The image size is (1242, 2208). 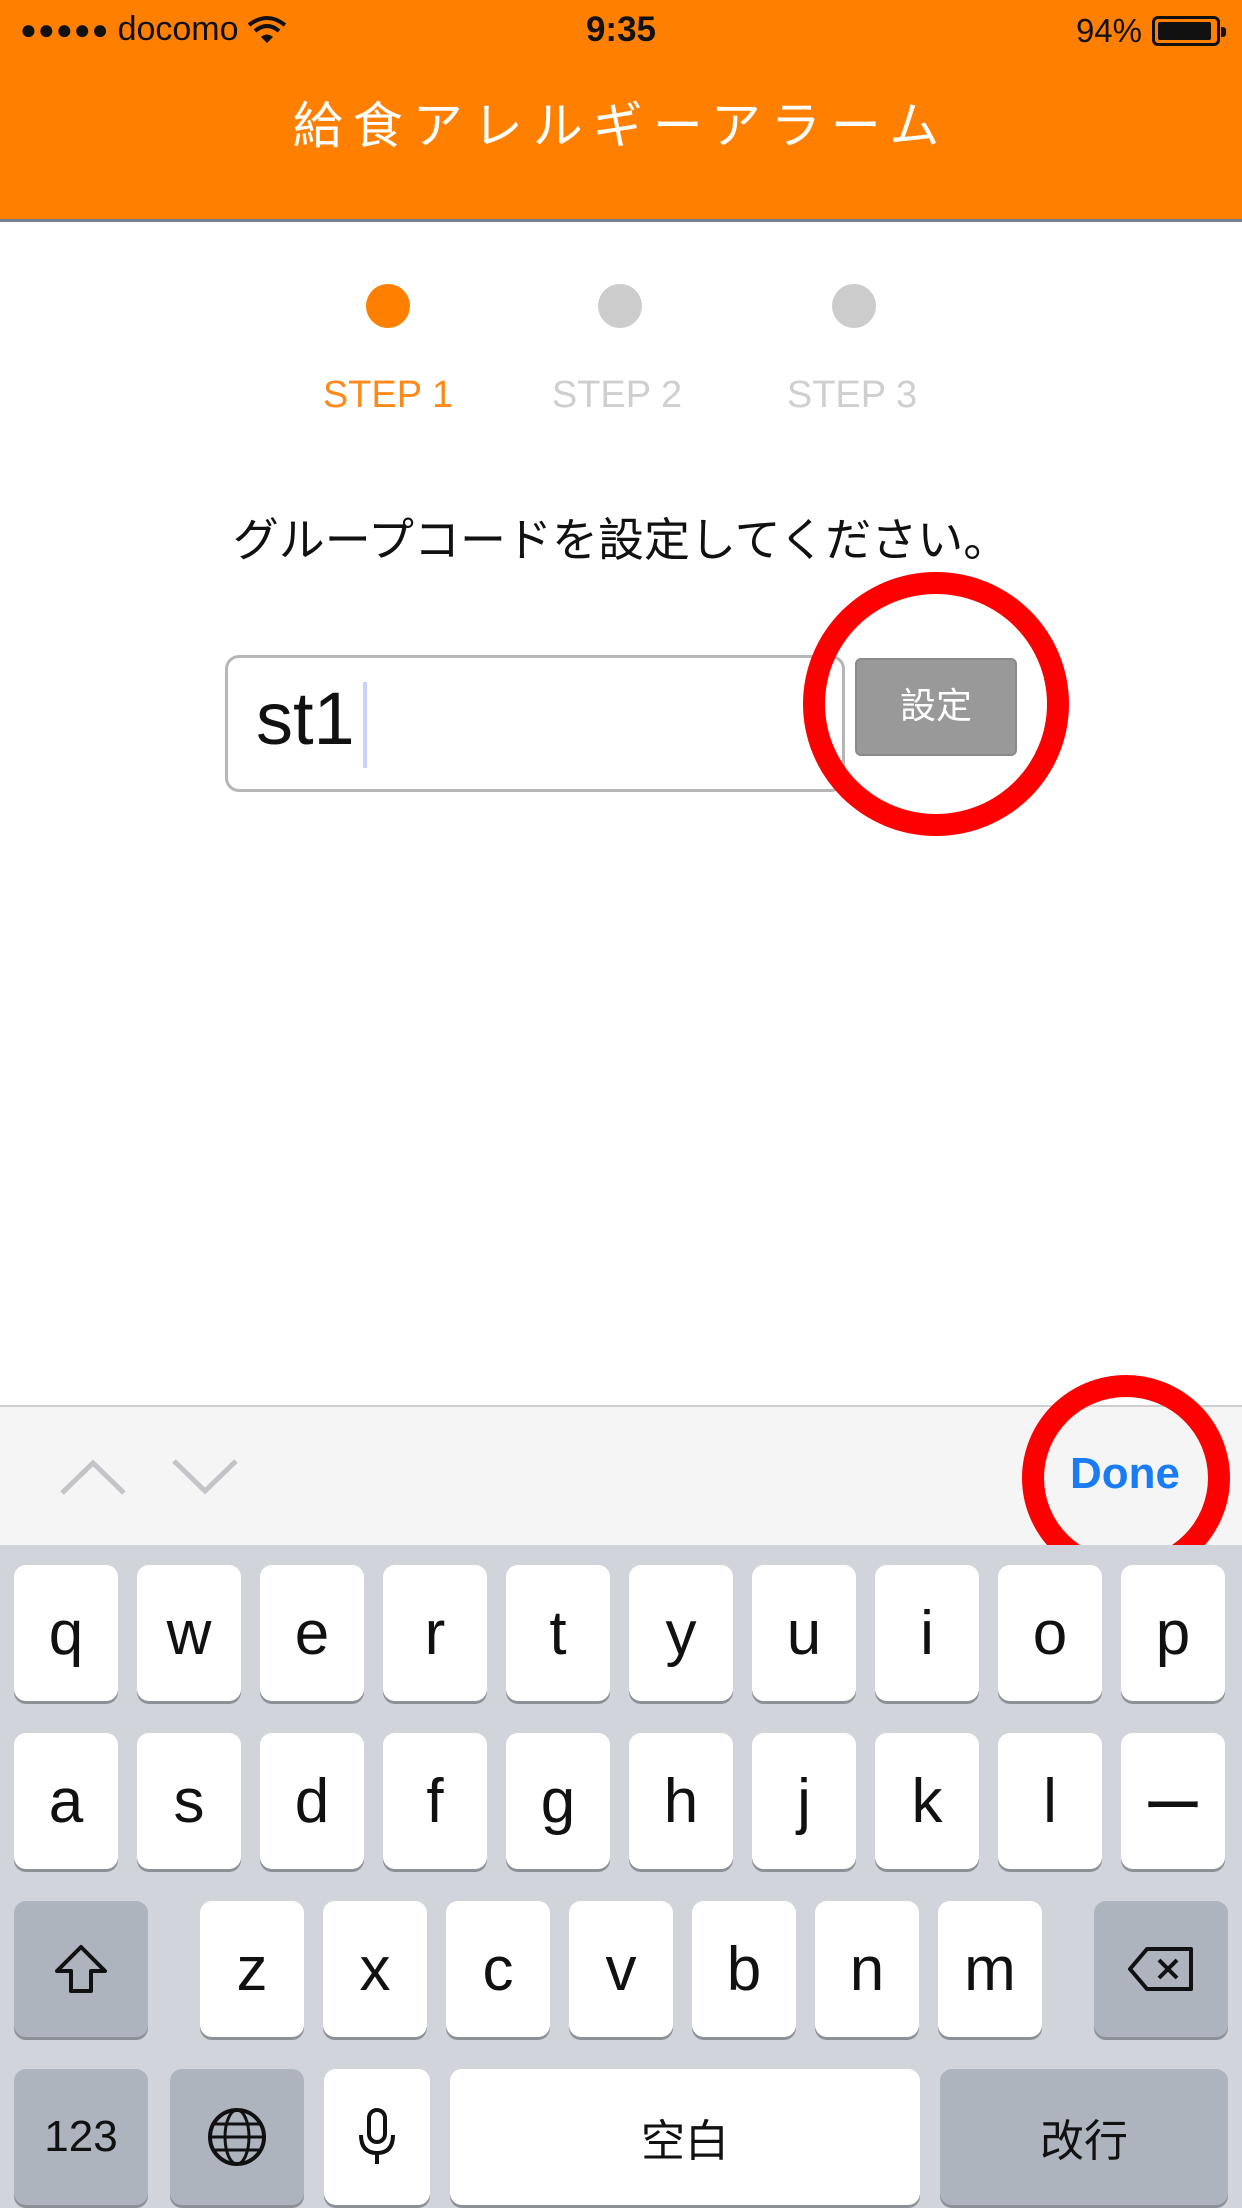 I want to click on key-v: v, so click(x=621, y=1969).